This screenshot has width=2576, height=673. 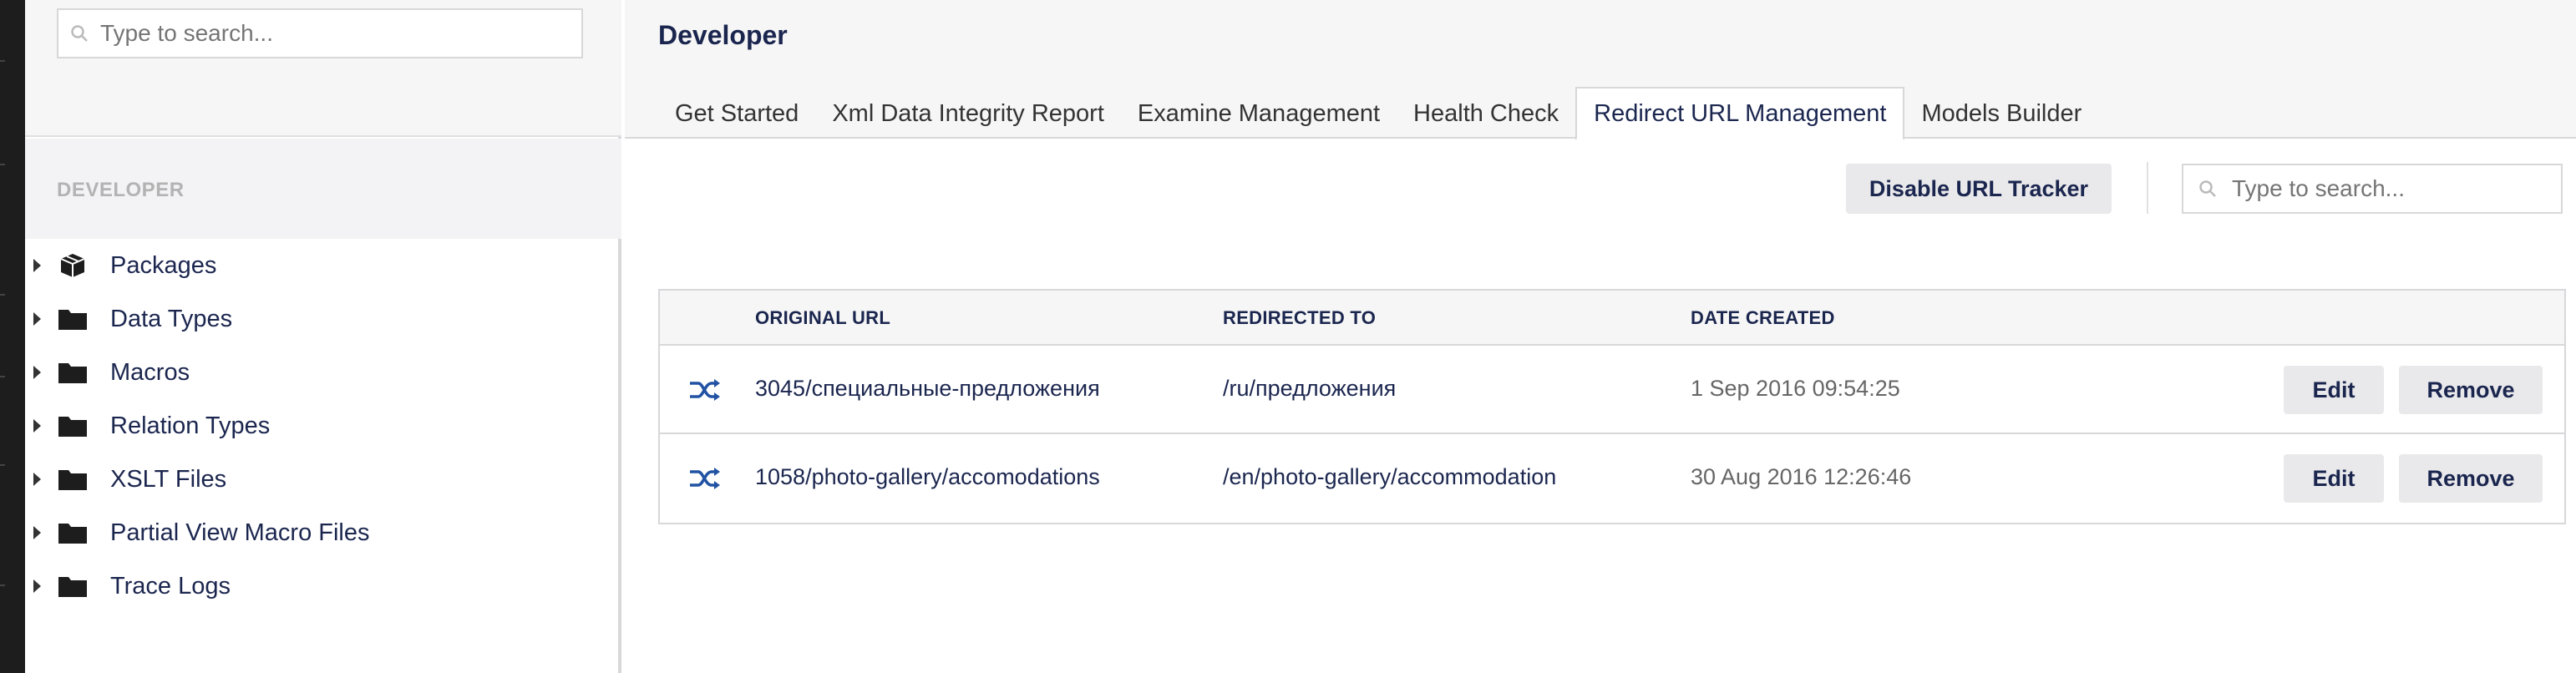 What do you see at coordinates (240, 532) in the screenshot?
I see `tree-item-label: Partial View Macro Files` at bounding box center [240, 532].